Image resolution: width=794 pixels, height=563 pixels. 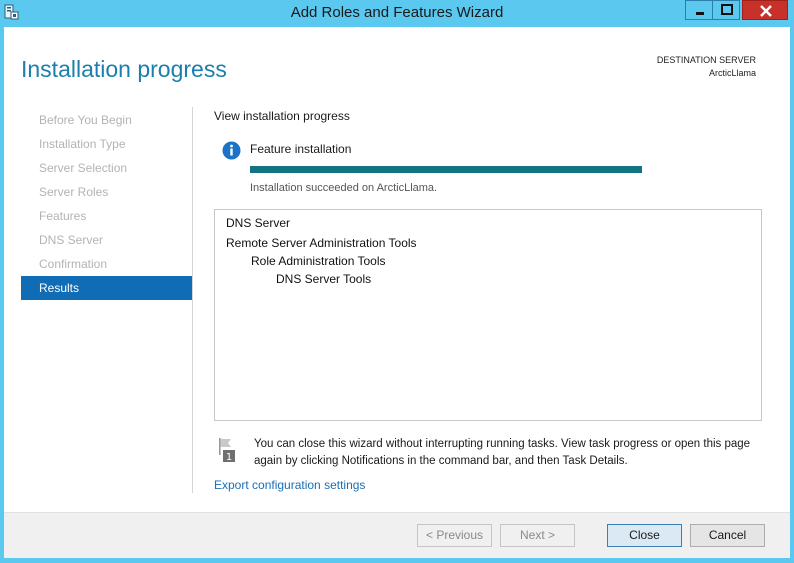 I want to click on notification-flag-icon: 1, so click(x=228, y=451).